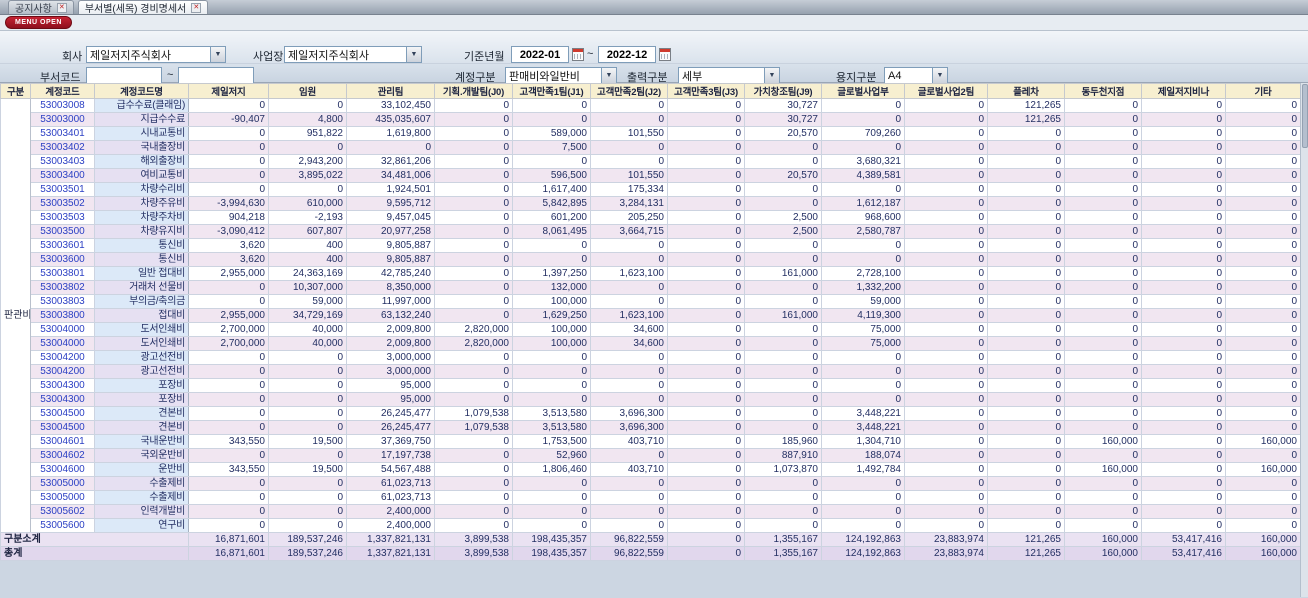  What do you see at coordinates (38, 22) in the screenshot?
I see `menu-open-button: MENU OPEN` at bounding box center [38, 22].